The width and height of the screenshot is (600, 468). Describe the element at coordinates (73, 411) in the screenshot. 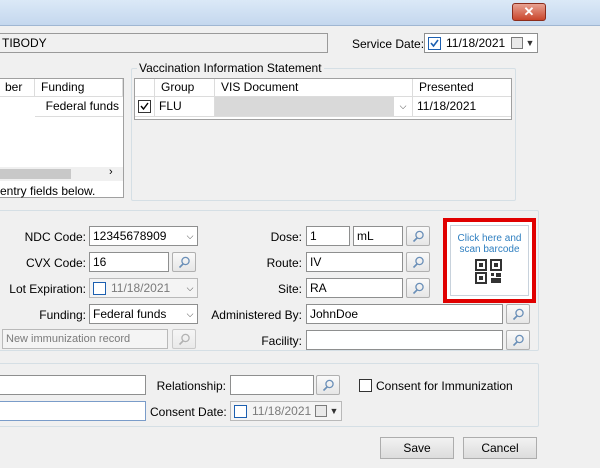

I see `consent-signer-input` at that location.